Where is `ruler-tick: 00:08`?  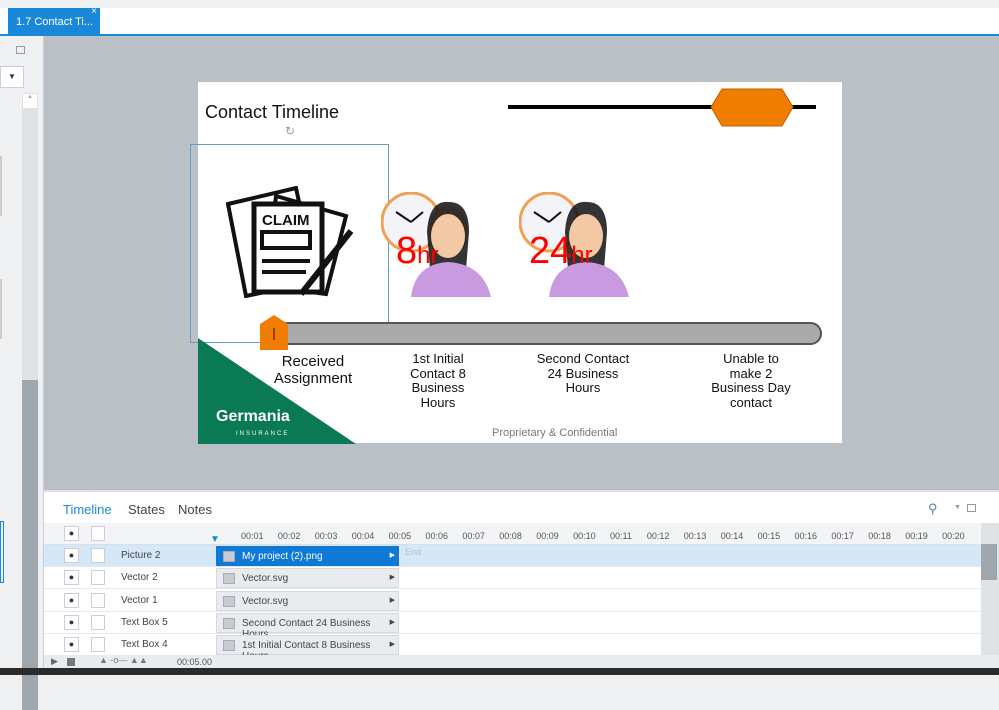
ruler-tick: 00:08 is located at coordinates (510, 536).